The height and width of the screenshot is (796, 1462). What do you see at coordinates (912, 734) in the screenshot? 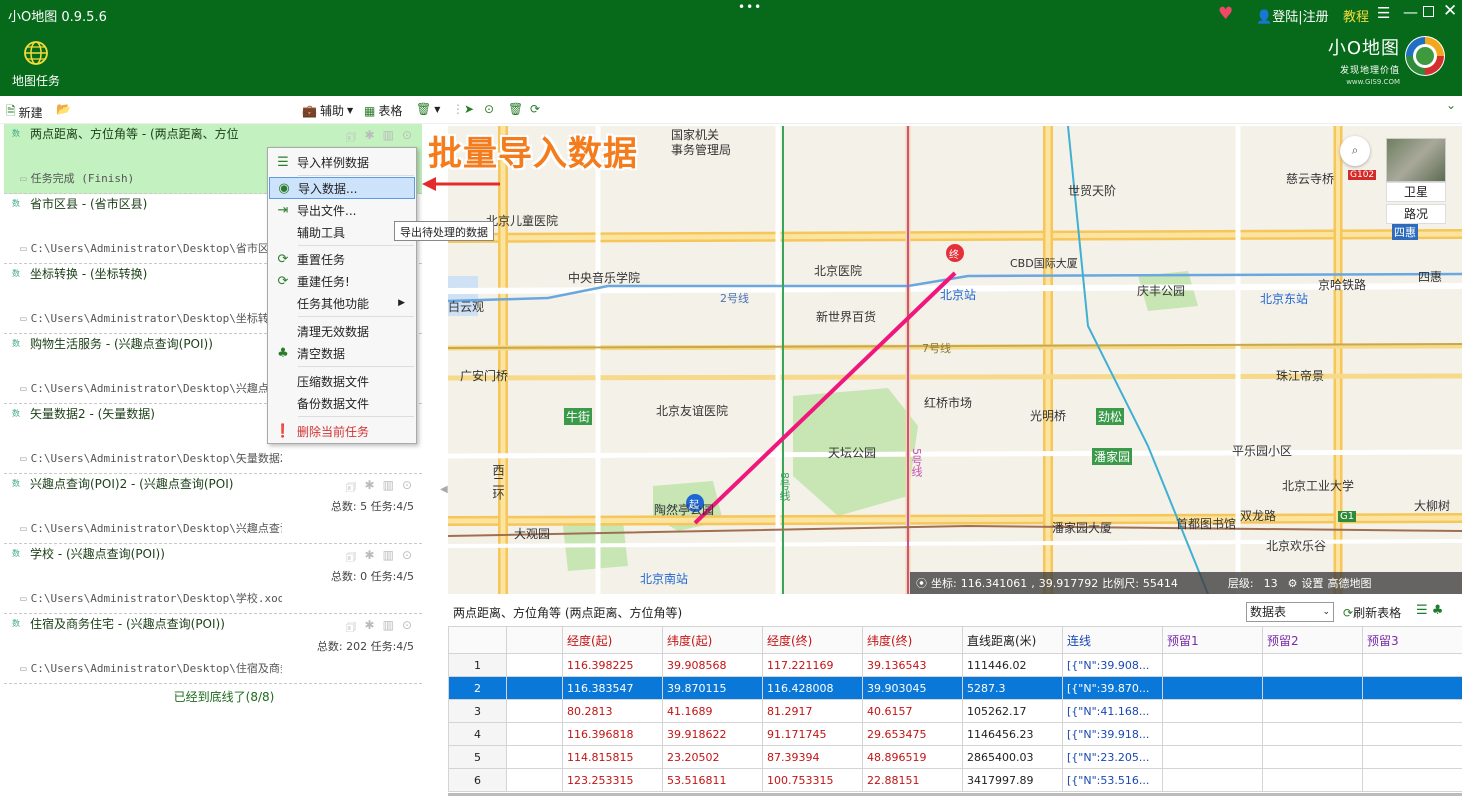
I see `table-cell: 29.653475` at bounding box center [912, 734].